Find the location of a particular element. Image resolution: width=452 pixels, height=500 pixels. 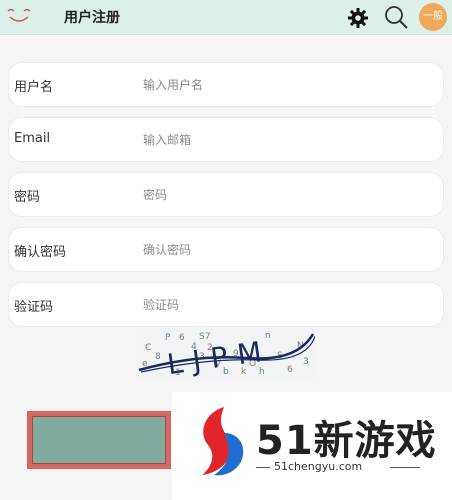

captcha-noise: 3 is located at coordinates (306, 362).